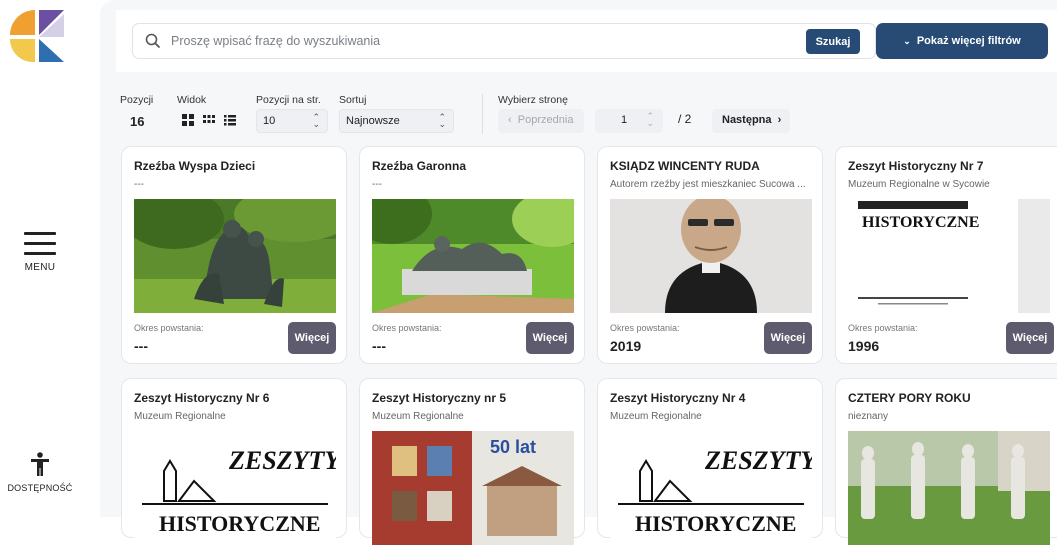 This screenshot has height=545, width=1057. Describe the element at coordinates (868, 416) in the screenshot. I see `card-subtitle: nieznany` at that location.